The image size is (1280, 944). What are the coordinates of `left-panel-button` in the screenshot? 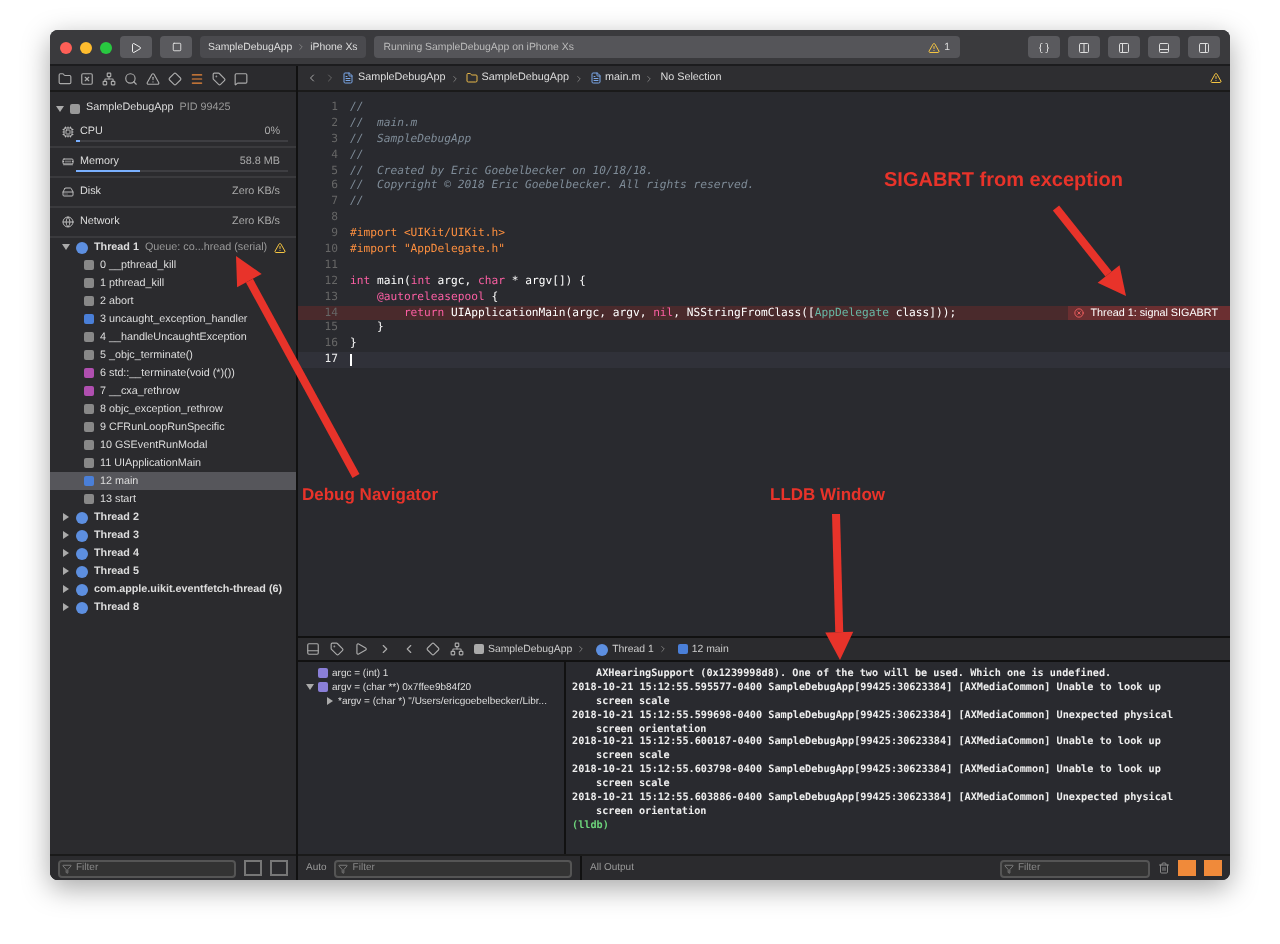 It's located at (1124, 47).